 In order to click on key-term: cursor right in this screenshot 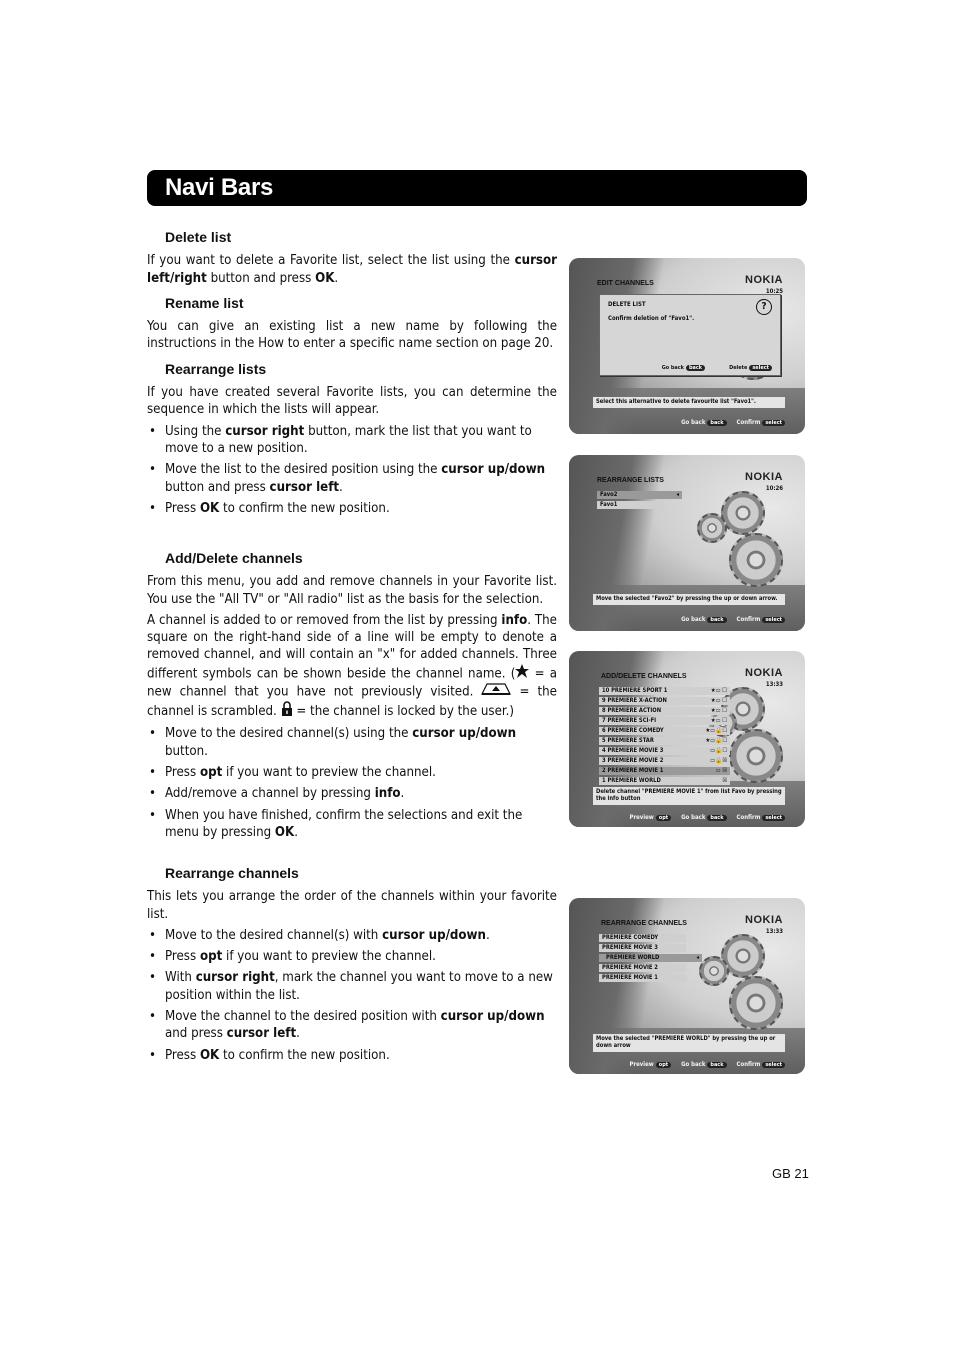, I will do `click(265, 431)`.